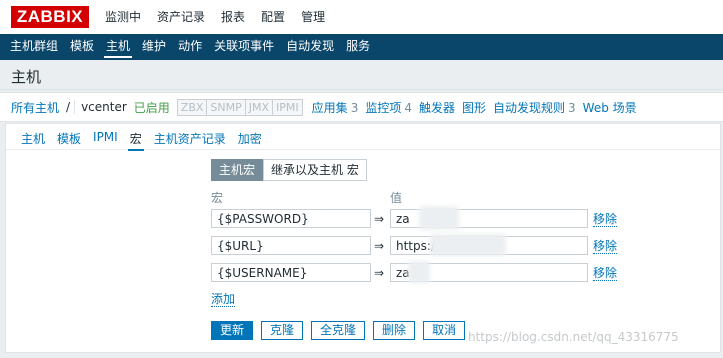 This screenshot has height=358, width=723. I want to click on macro-column-header: 宏, so click(217, 198).